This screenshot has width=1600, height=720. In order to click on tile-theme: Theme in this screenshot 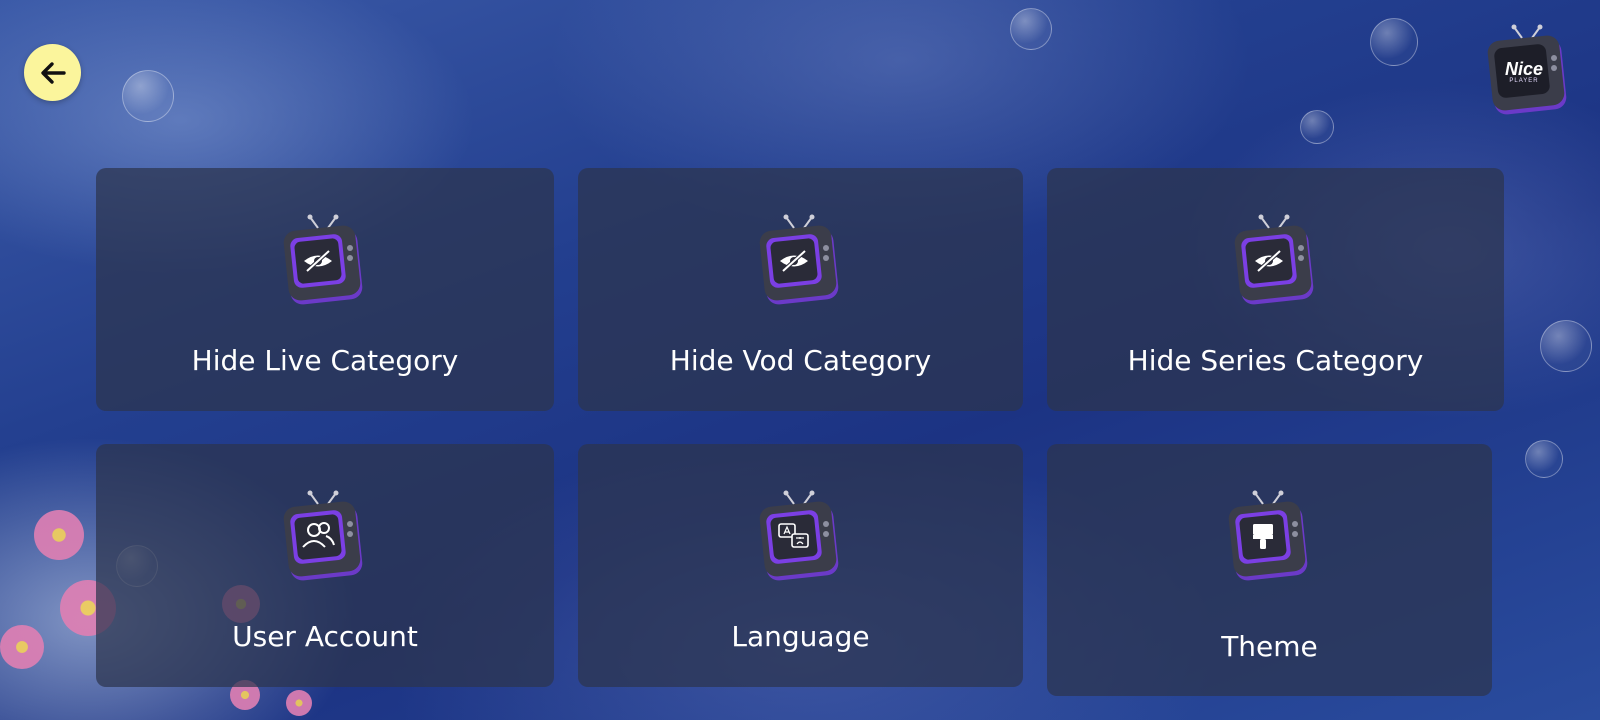, I will do `click(1269, 570)`.